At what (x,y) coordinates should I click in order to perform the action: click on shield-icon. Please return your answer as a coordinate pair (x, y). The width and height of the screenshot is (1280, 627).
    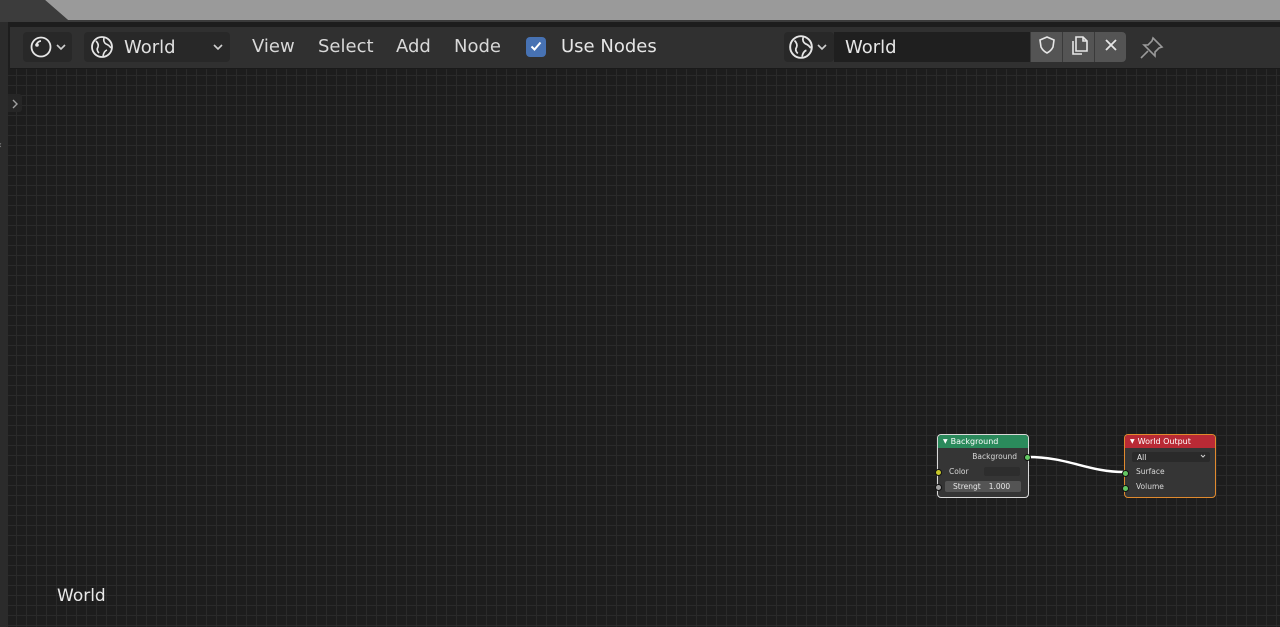
    Looking at the image, I should click on (1047, 47).